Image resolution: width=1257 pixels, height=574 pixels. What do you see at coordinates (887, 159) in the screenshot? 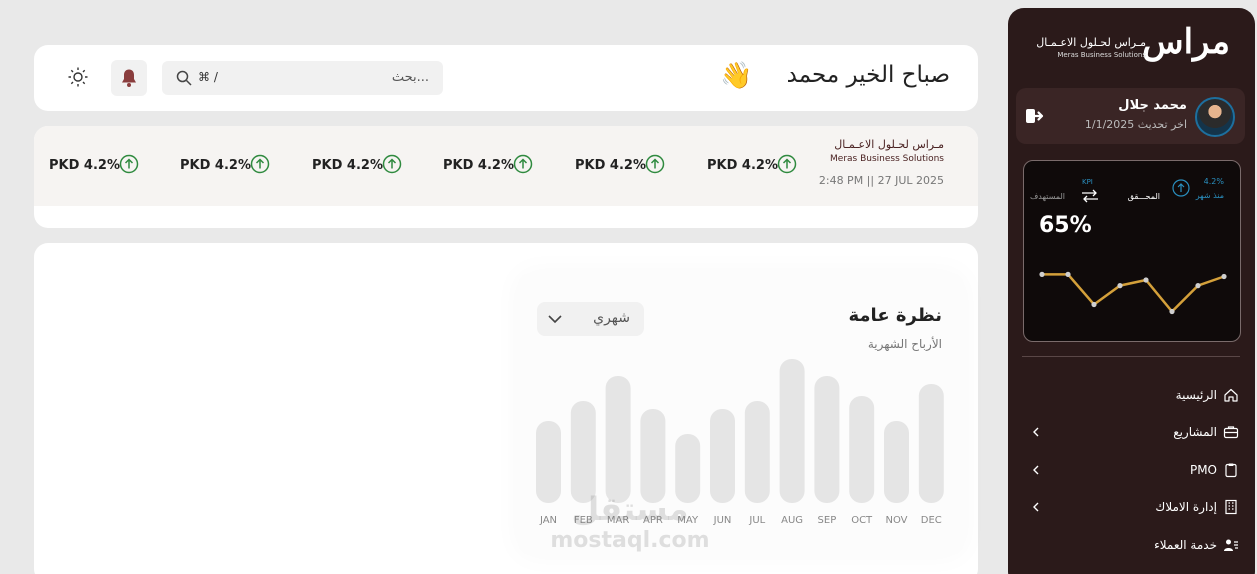
I see `ticker-logo-english: Meras Business Solutions` at bounding box center [887, 159].